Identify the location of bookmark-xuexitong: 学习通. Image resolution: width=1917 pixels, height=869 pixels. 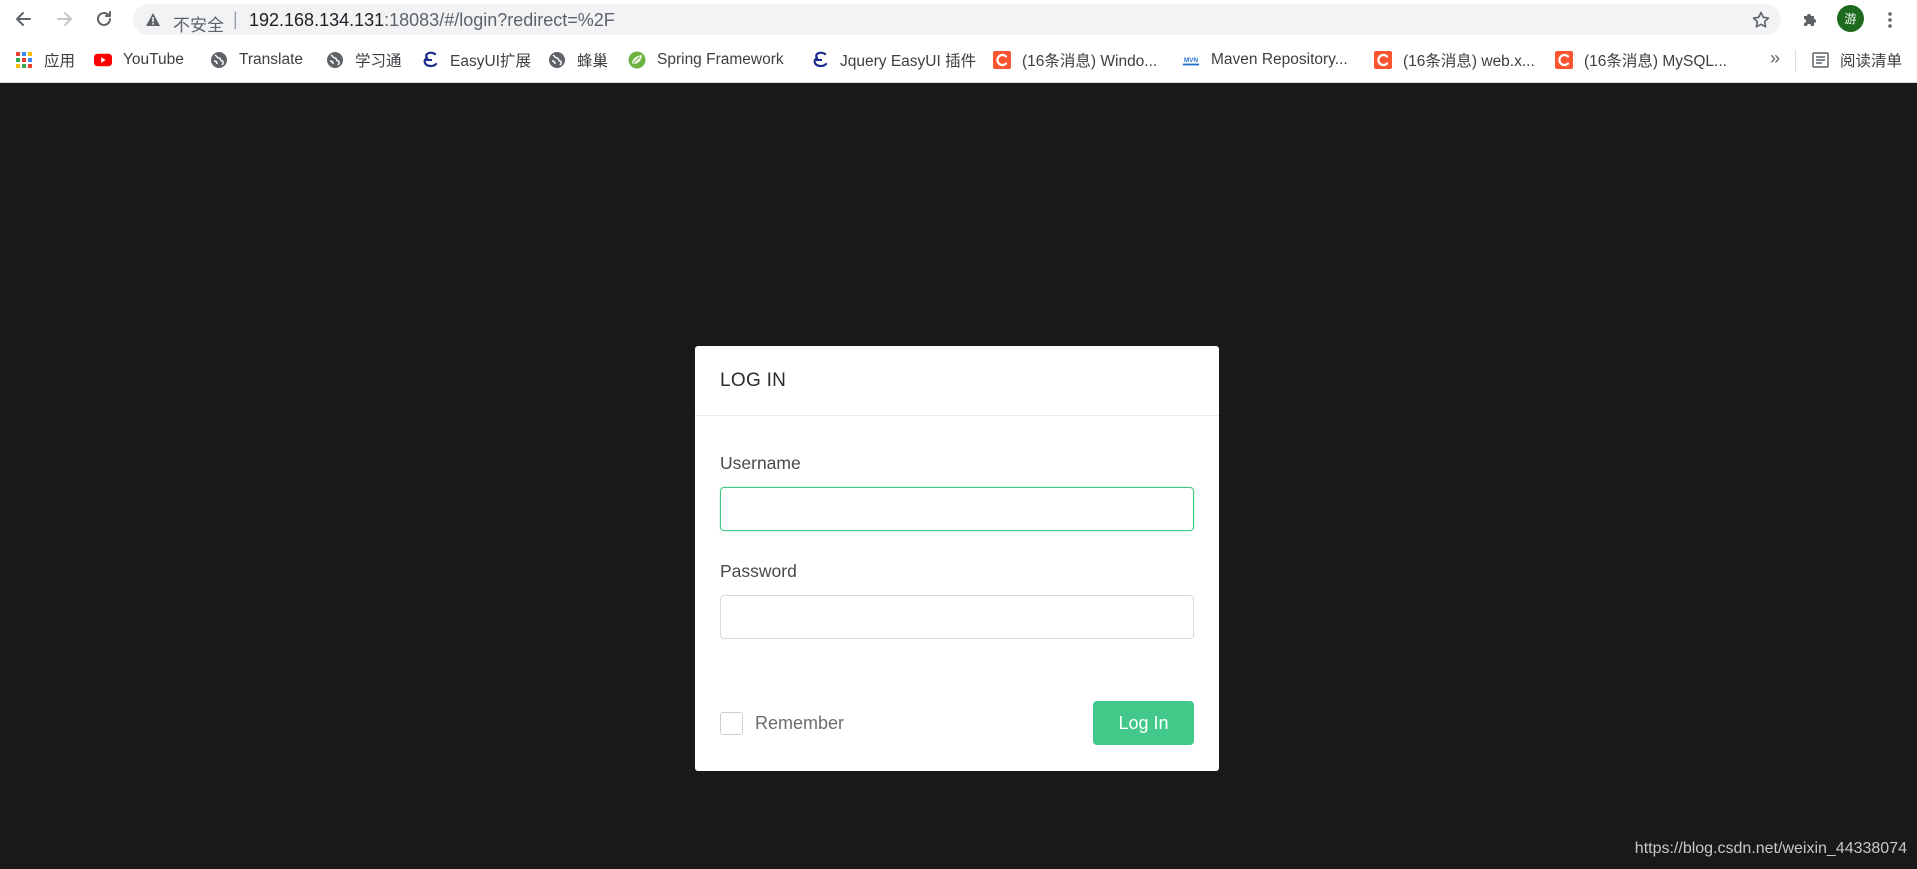
(364, 60).